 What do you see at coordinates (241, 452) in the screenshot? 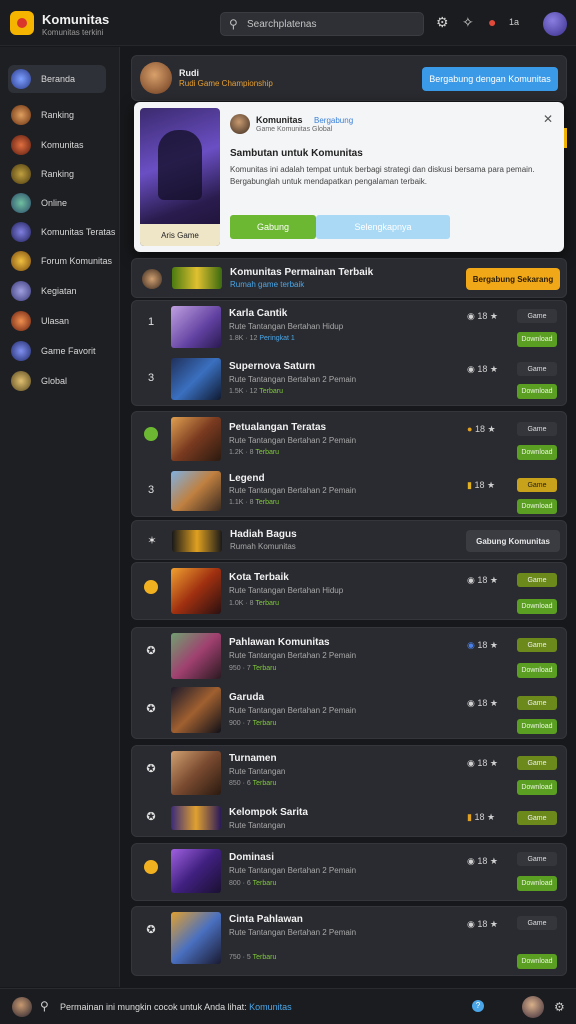
I see `game-stats: 1.2K · 8` at bounding box center [241, 452].